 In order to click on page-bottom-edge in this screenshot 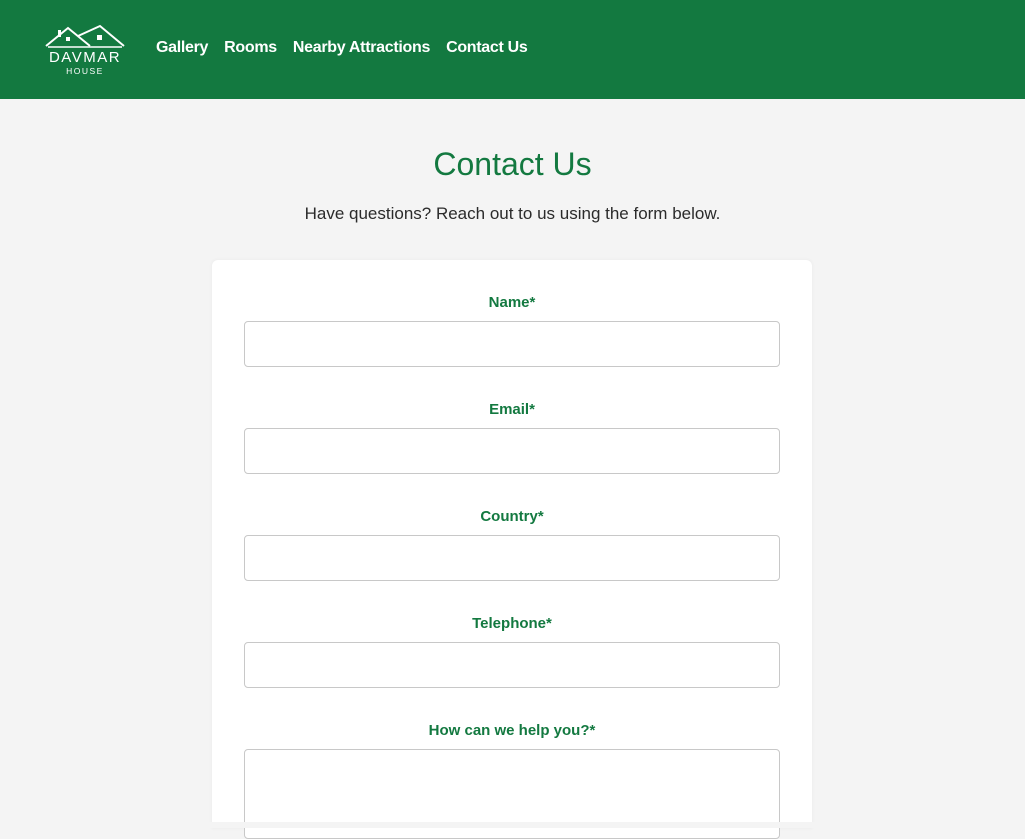, I will do `click(512, 825)`.